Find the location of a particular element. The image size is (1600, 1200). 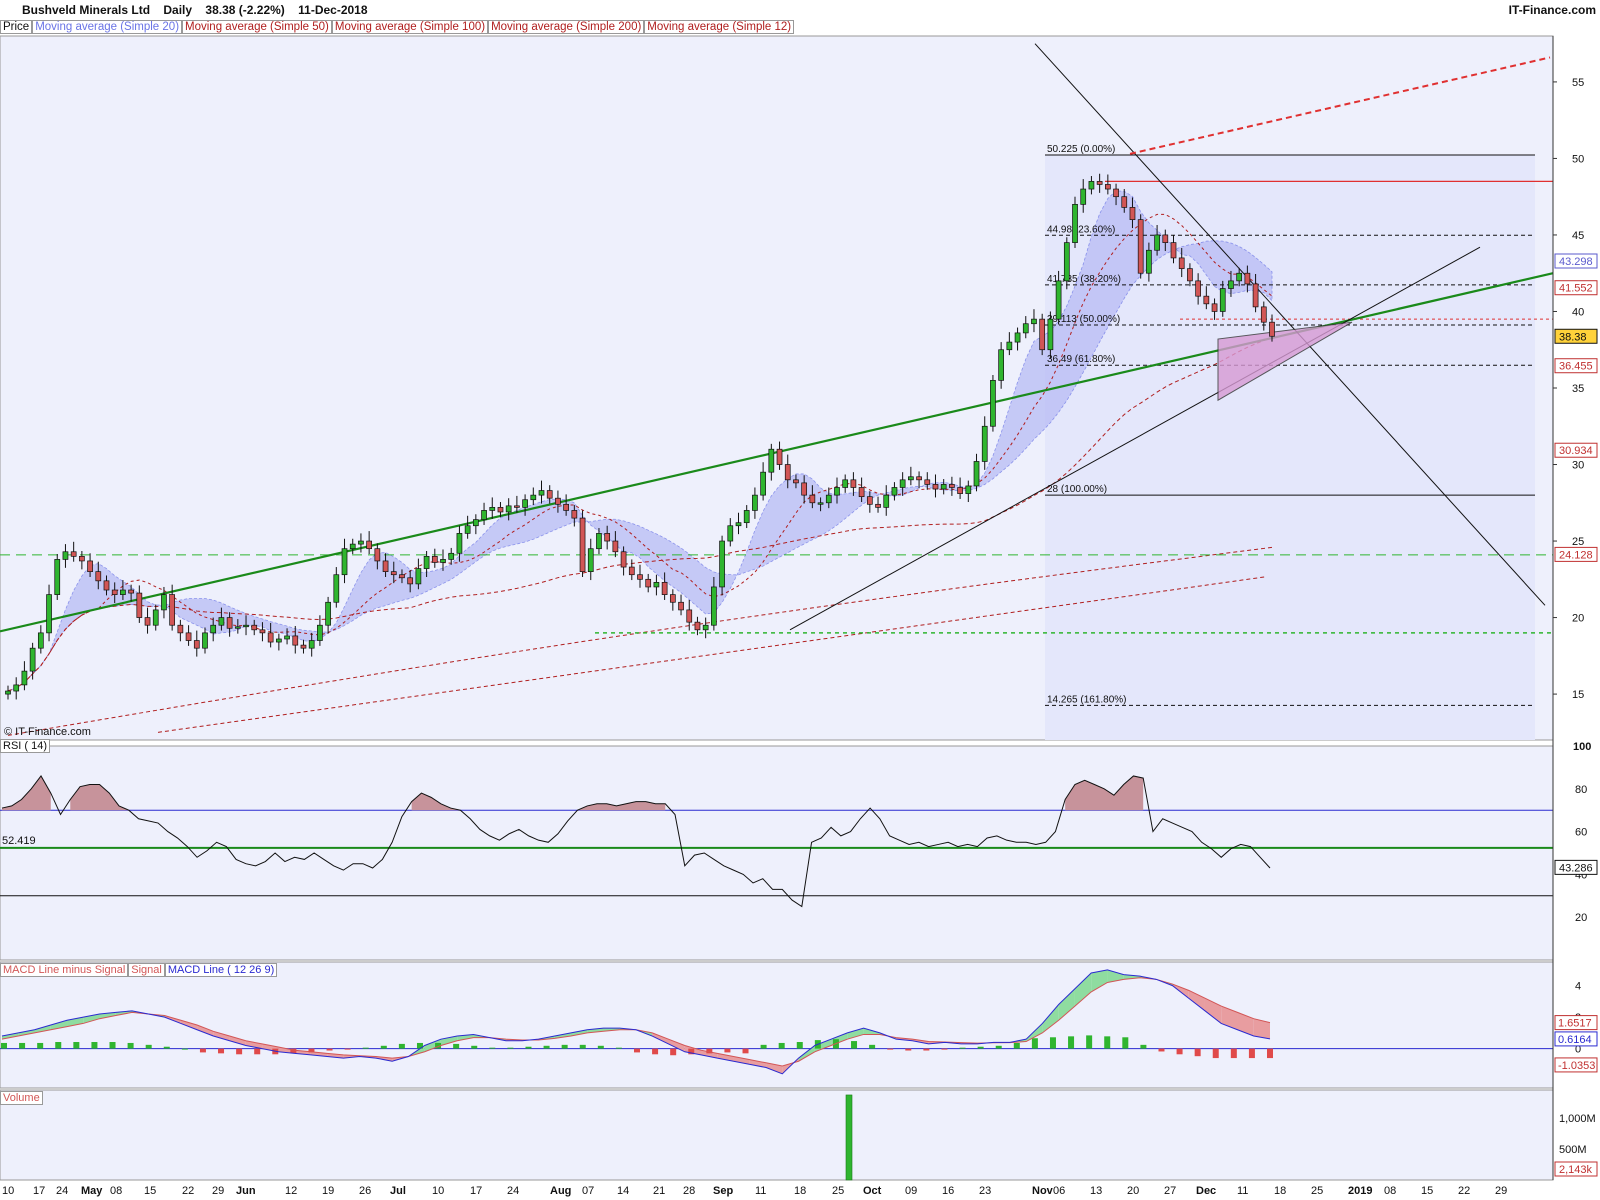

x-axis-label: 28 is located at coordinates (689, 1191).